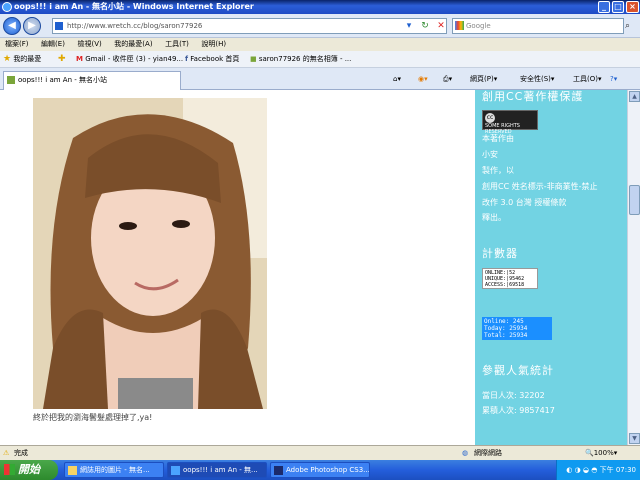  I want to click on safety-menu-label: 安全性(S), so click(535, 79).